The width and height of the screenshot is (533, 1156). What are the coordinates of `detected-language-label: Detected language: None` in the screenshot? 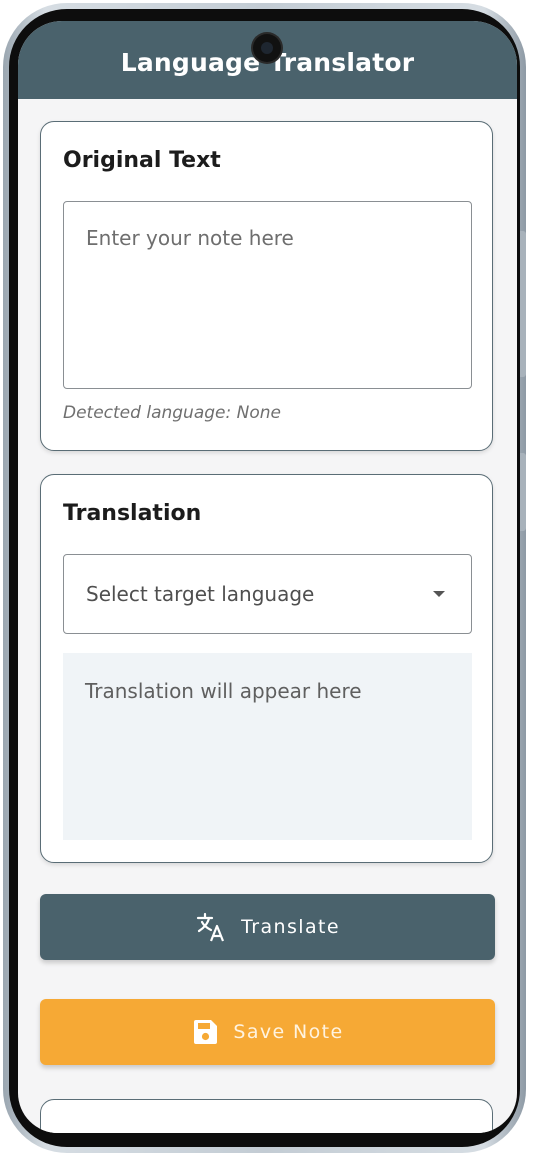 It's located at (172, 413).